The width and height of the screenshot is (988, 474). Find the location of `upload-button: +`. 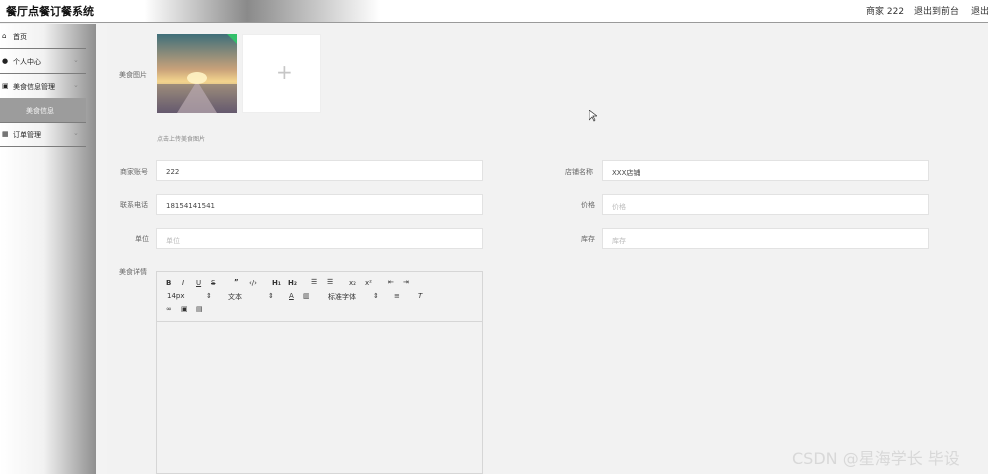

upload-button: + is located at coordinates (281, 73).